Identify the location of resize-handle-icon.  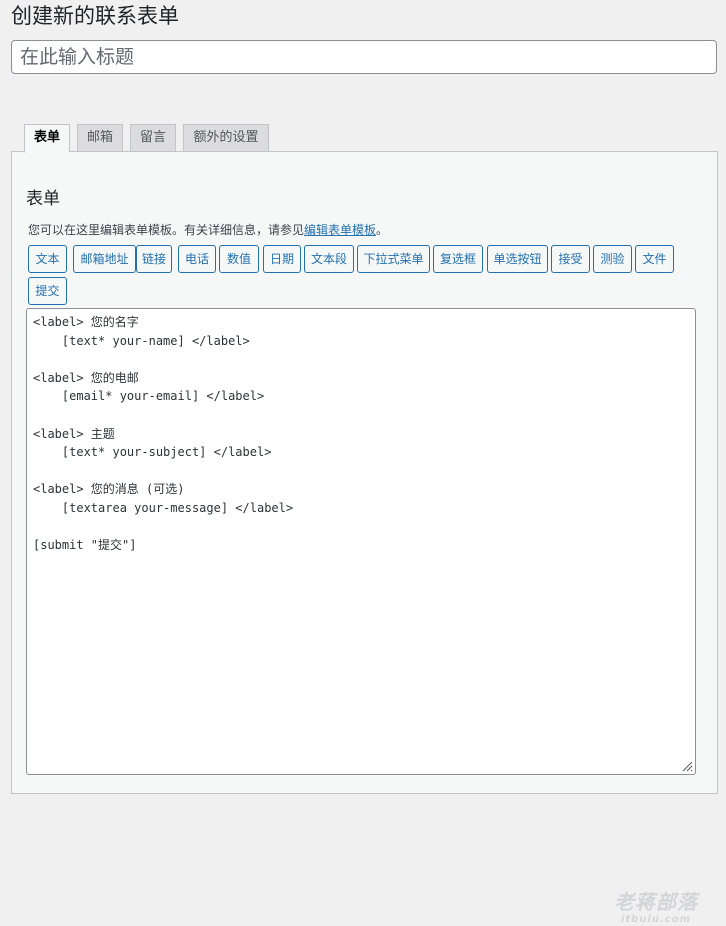
(687, 766).